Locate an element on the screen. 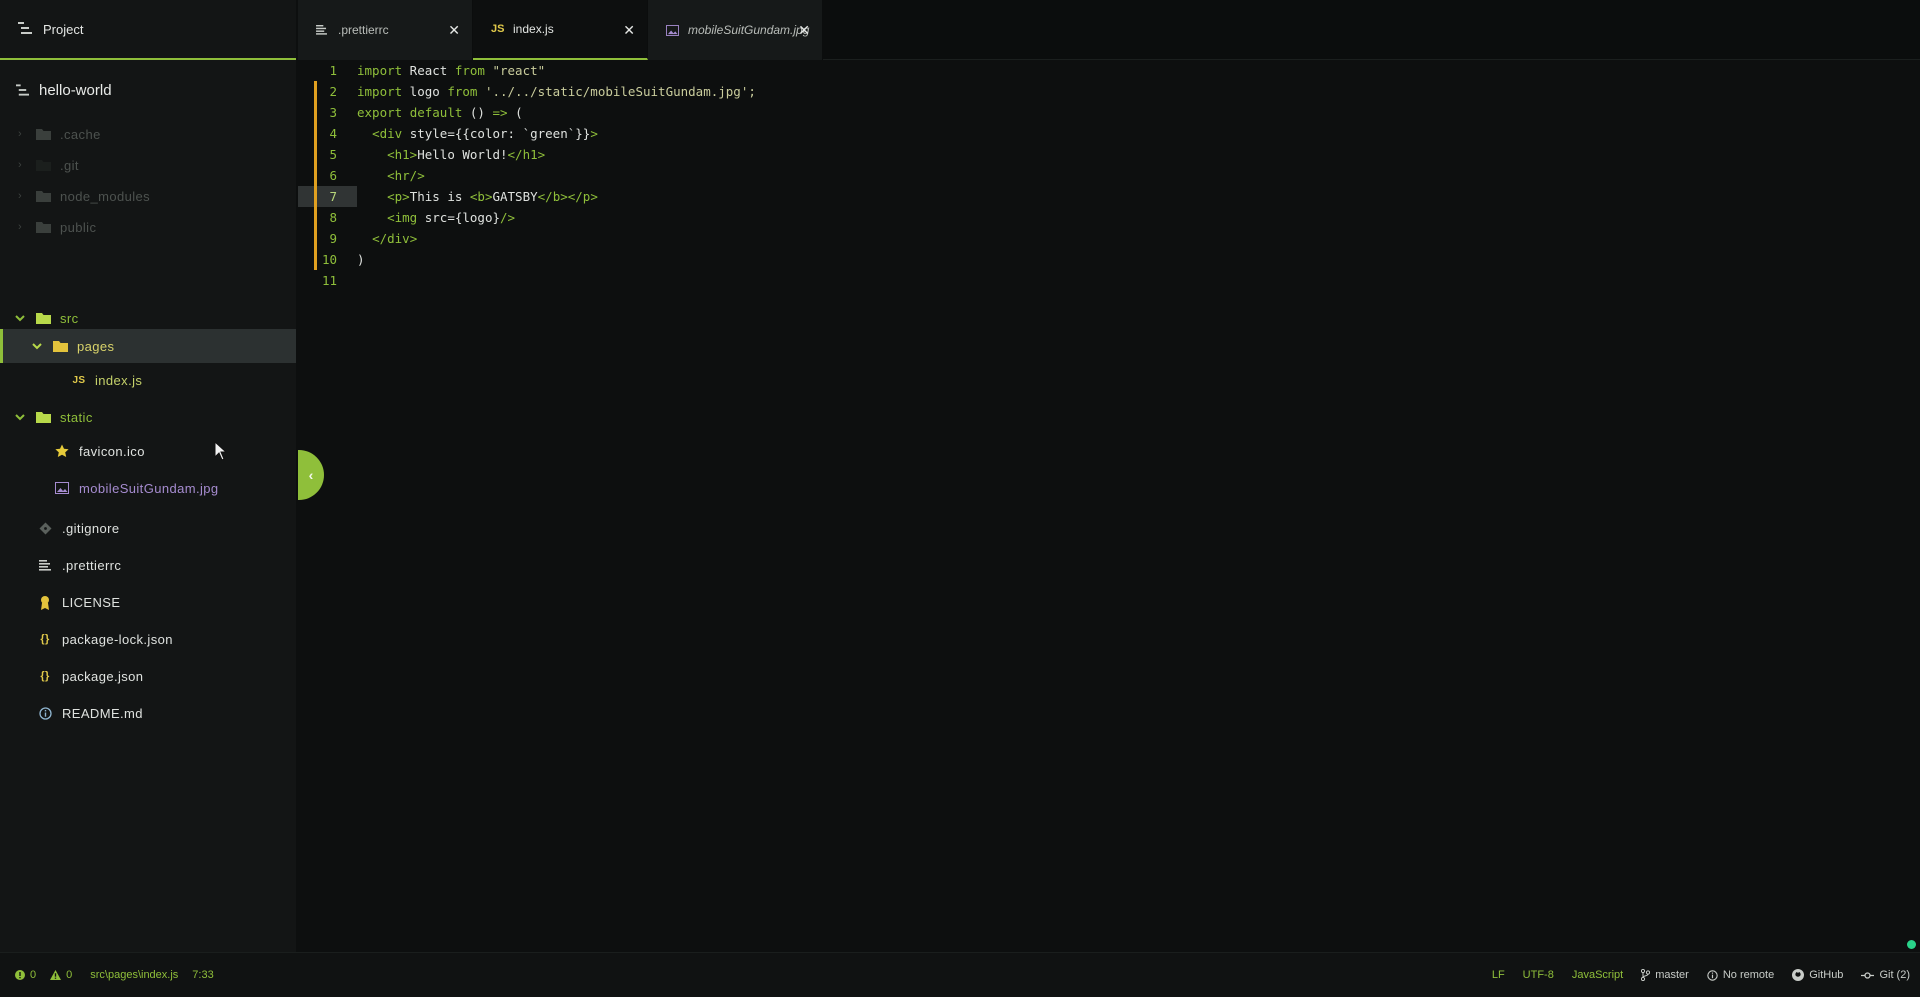 Image resolution: width=1920 pixels, height=997 pixels. tree-file-gitignore: .gitignore is located at coordinates (148, 528).